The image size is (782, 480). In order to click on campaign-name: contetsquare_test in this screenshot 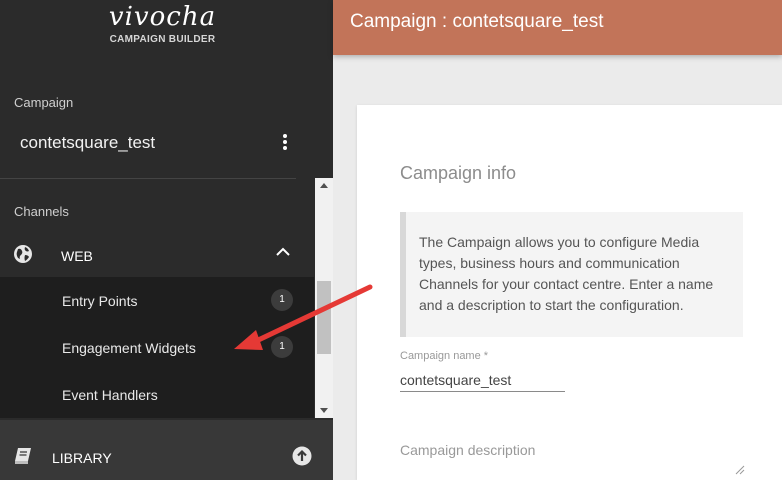, I will do `click(87, 143)`.